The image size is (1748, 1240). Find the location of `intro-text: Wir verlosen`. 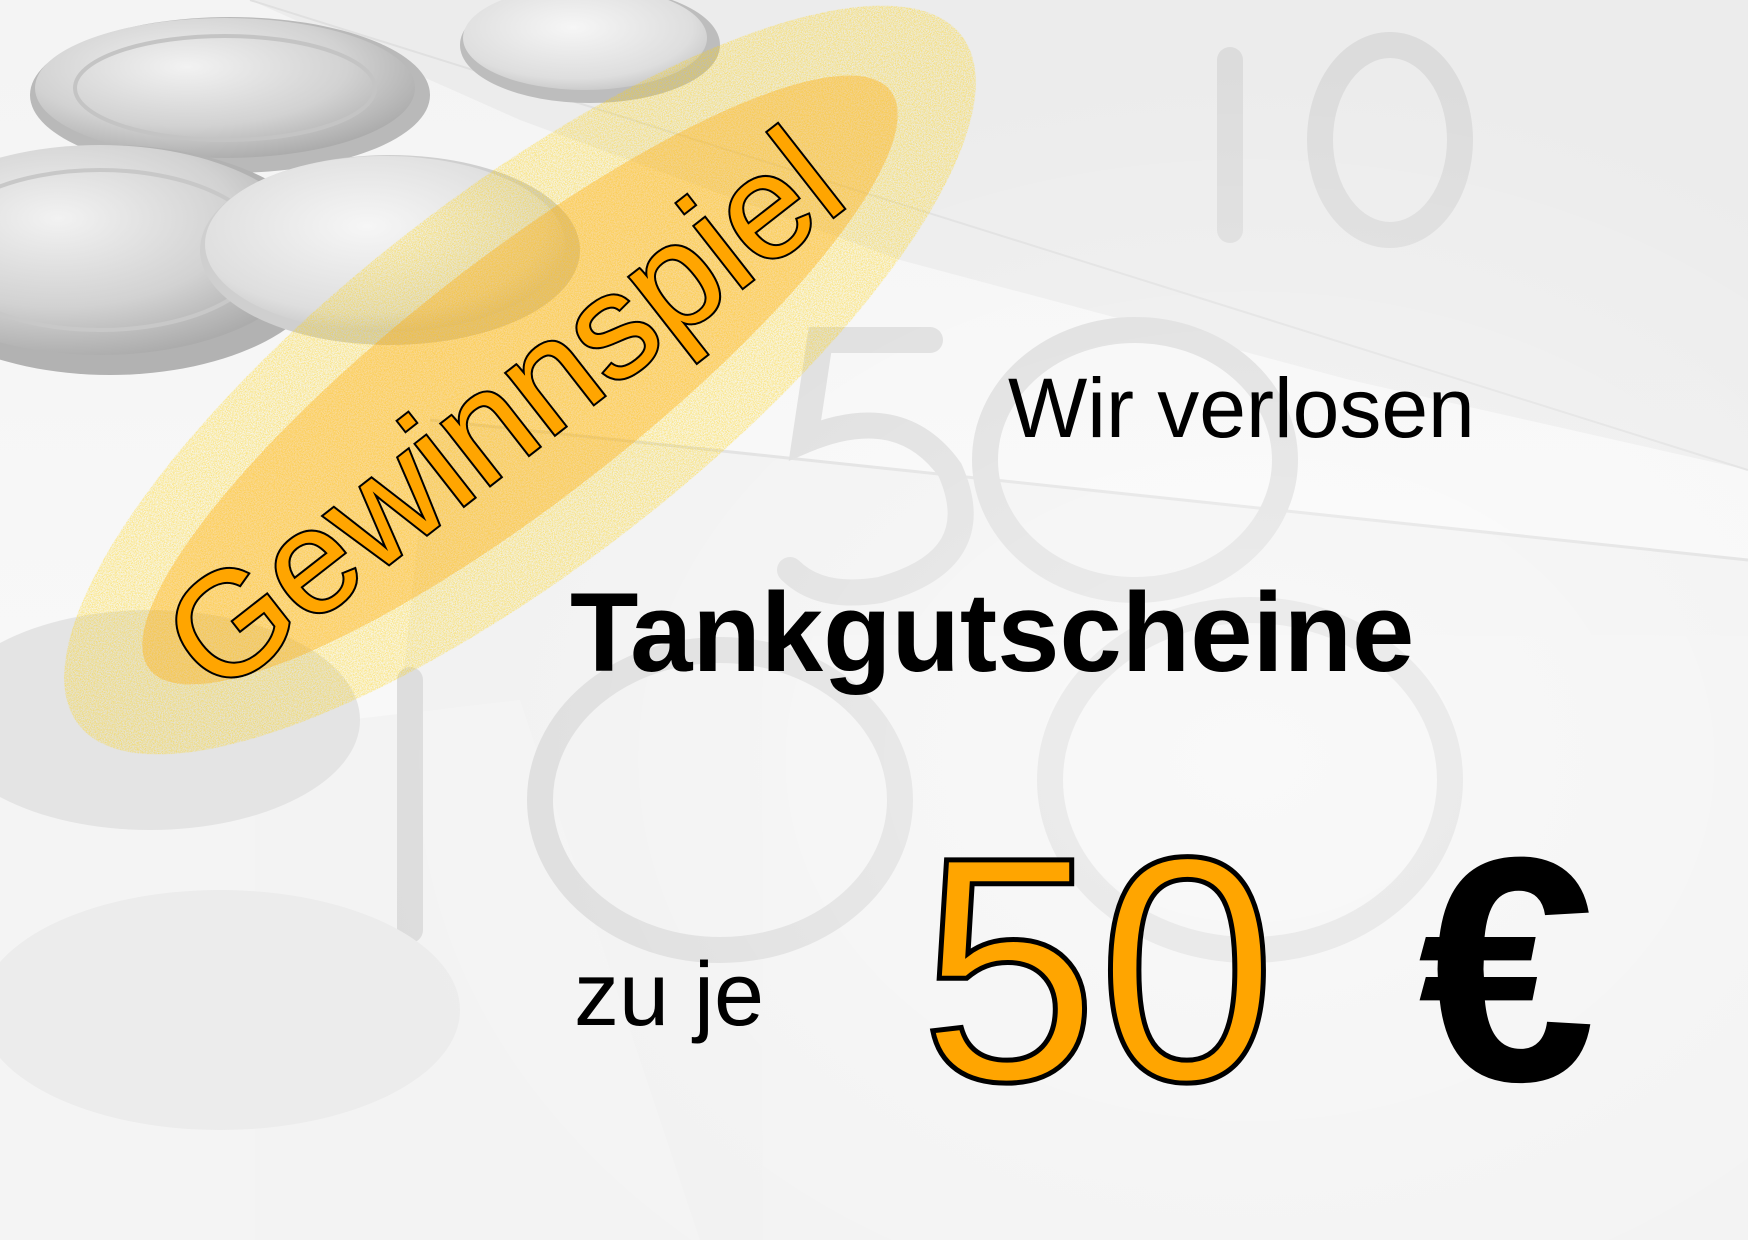

intro-text: Wir verlosen is located at coordinates (1241, 408).